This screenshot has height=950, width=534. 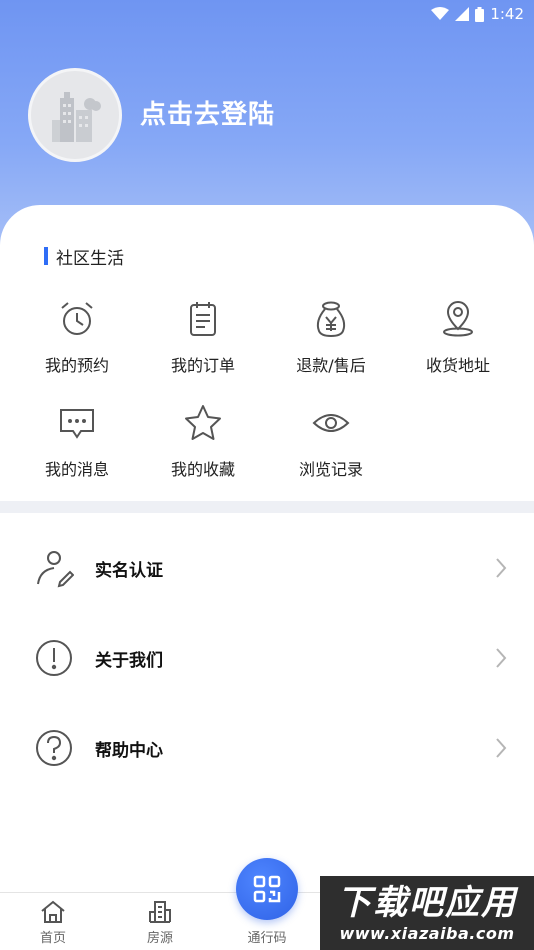 What do you see at coordinates (267, 938) in the screenshot?
I see `tab-label: 通行码` at bounding box center [267, 938].